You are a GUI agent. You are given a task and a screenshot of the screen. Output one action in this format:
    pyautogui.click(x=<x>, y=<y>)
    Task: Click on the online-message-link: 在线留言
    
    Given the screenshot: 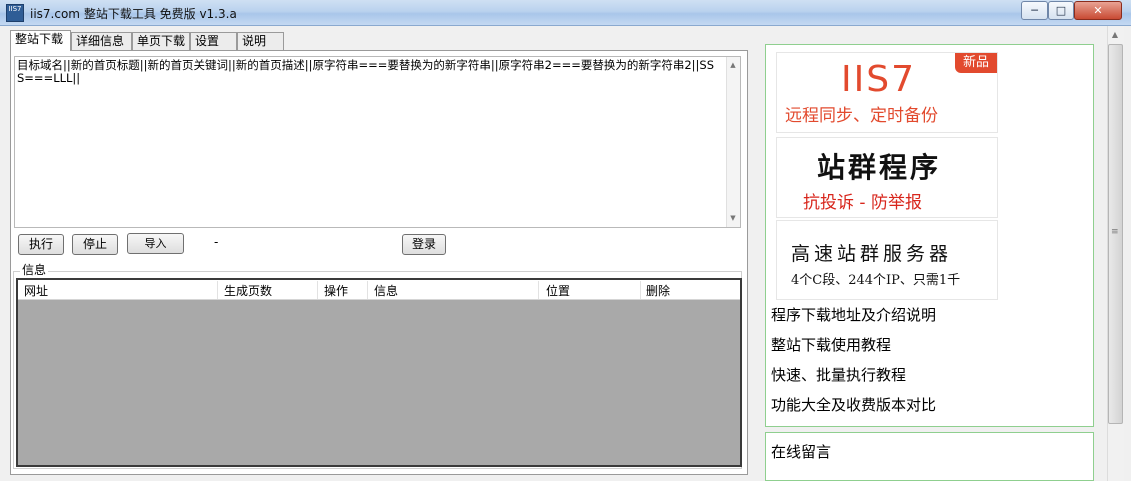 What is the action you would take?
    pyautogui.click(x=801, y=451)
    